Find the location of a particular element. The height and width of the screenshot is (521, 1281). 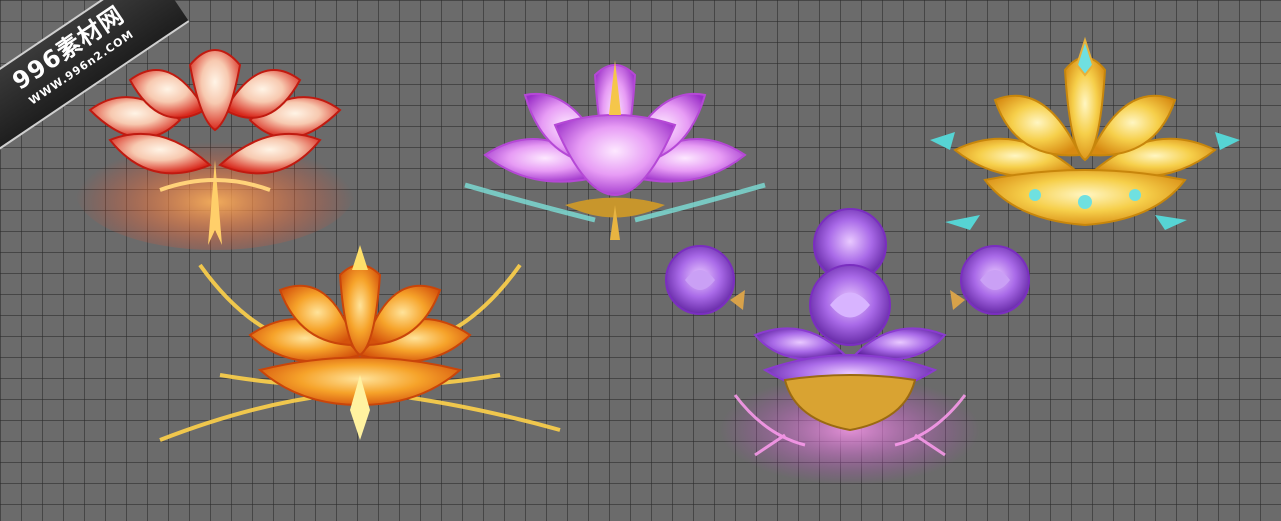

red-lotus-icon is located at coordinates (215, 147).